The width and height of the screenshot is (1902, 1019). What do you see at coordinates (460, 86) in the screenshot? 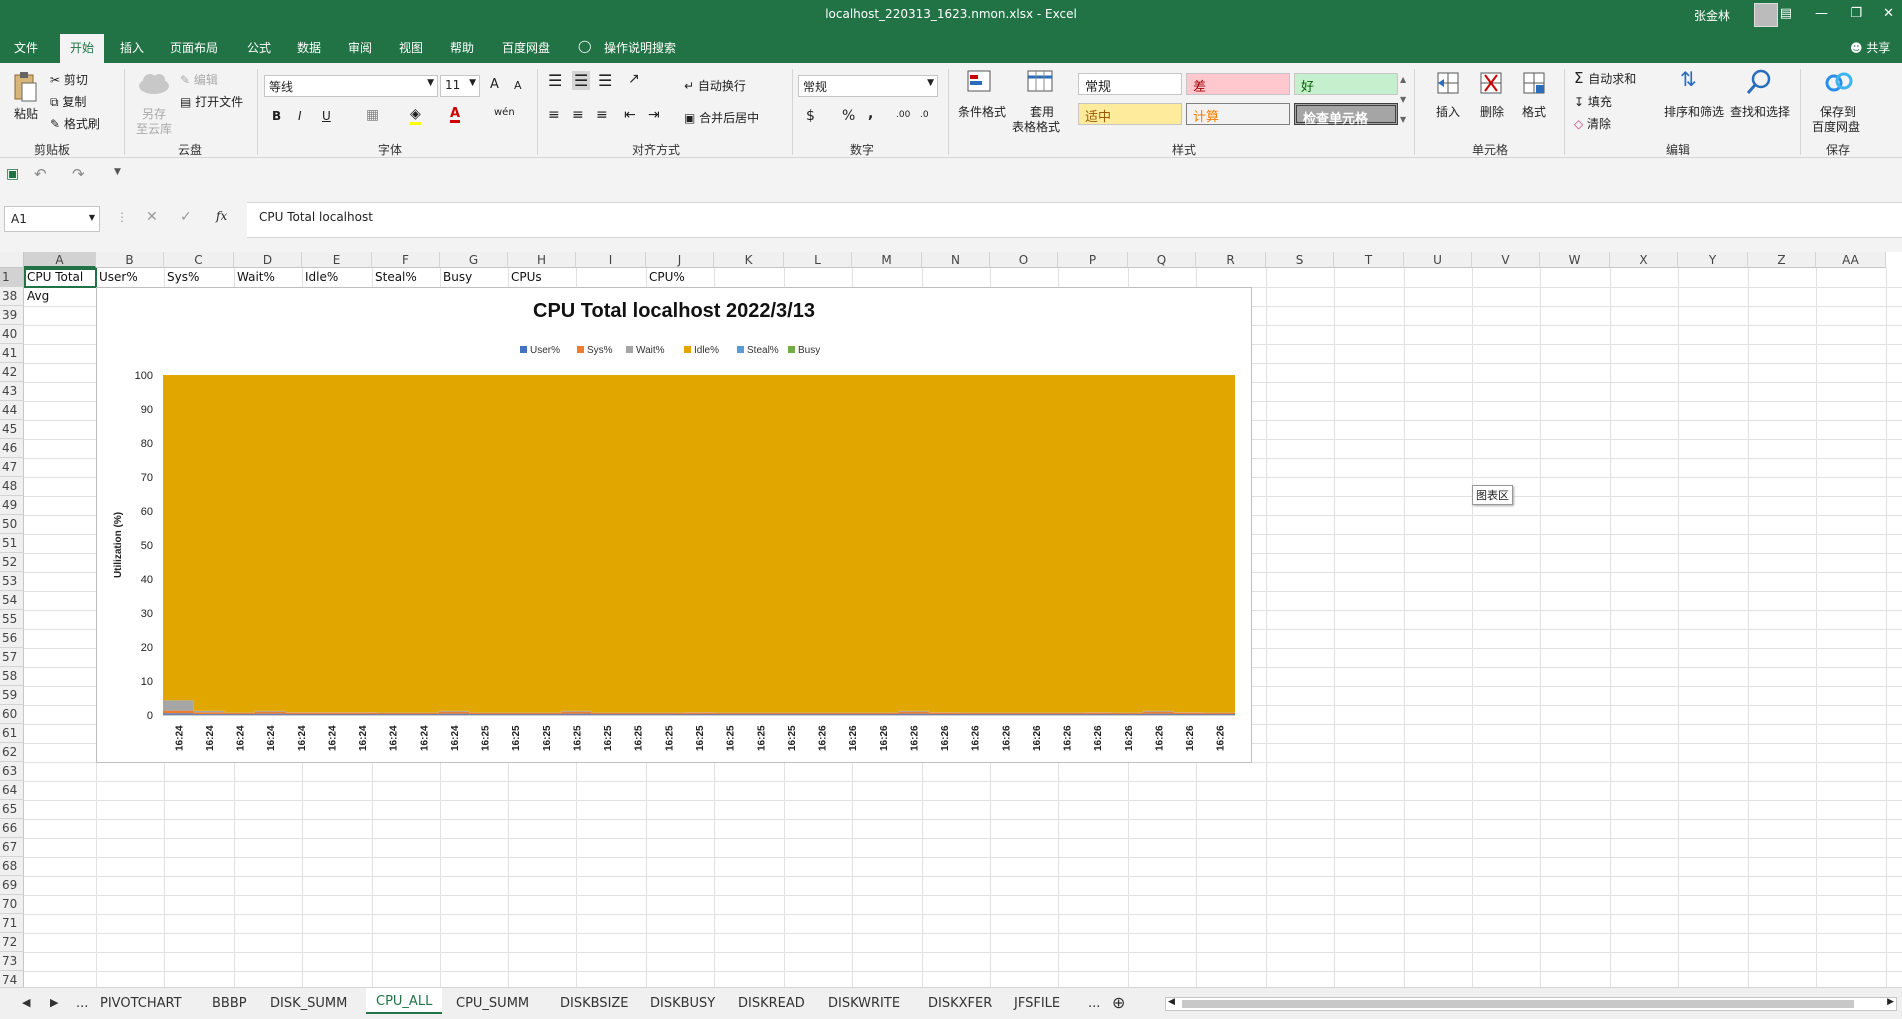
I see `font-size-select: 11 ▼` at bounding box center [460, 86].